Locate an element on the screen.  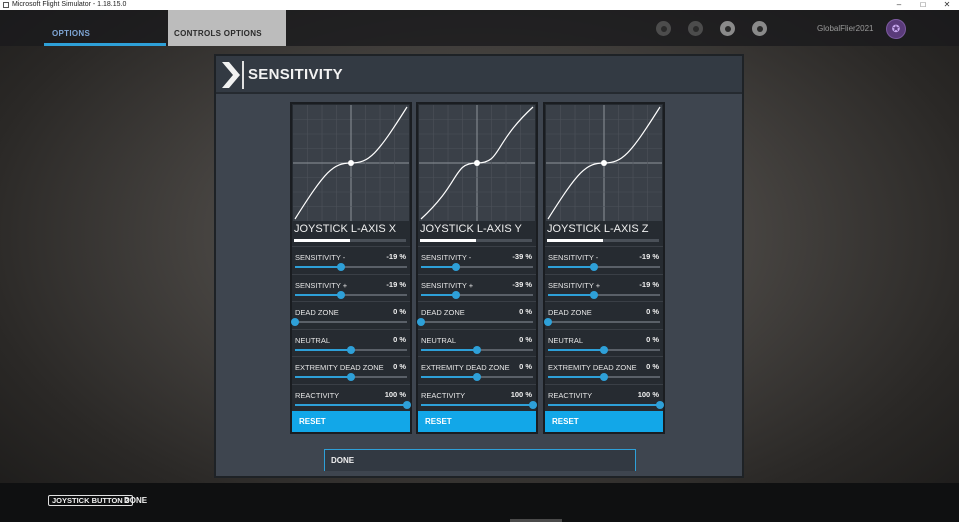
setting-label: DEAD ZONE is located at coordinates (443, 312).